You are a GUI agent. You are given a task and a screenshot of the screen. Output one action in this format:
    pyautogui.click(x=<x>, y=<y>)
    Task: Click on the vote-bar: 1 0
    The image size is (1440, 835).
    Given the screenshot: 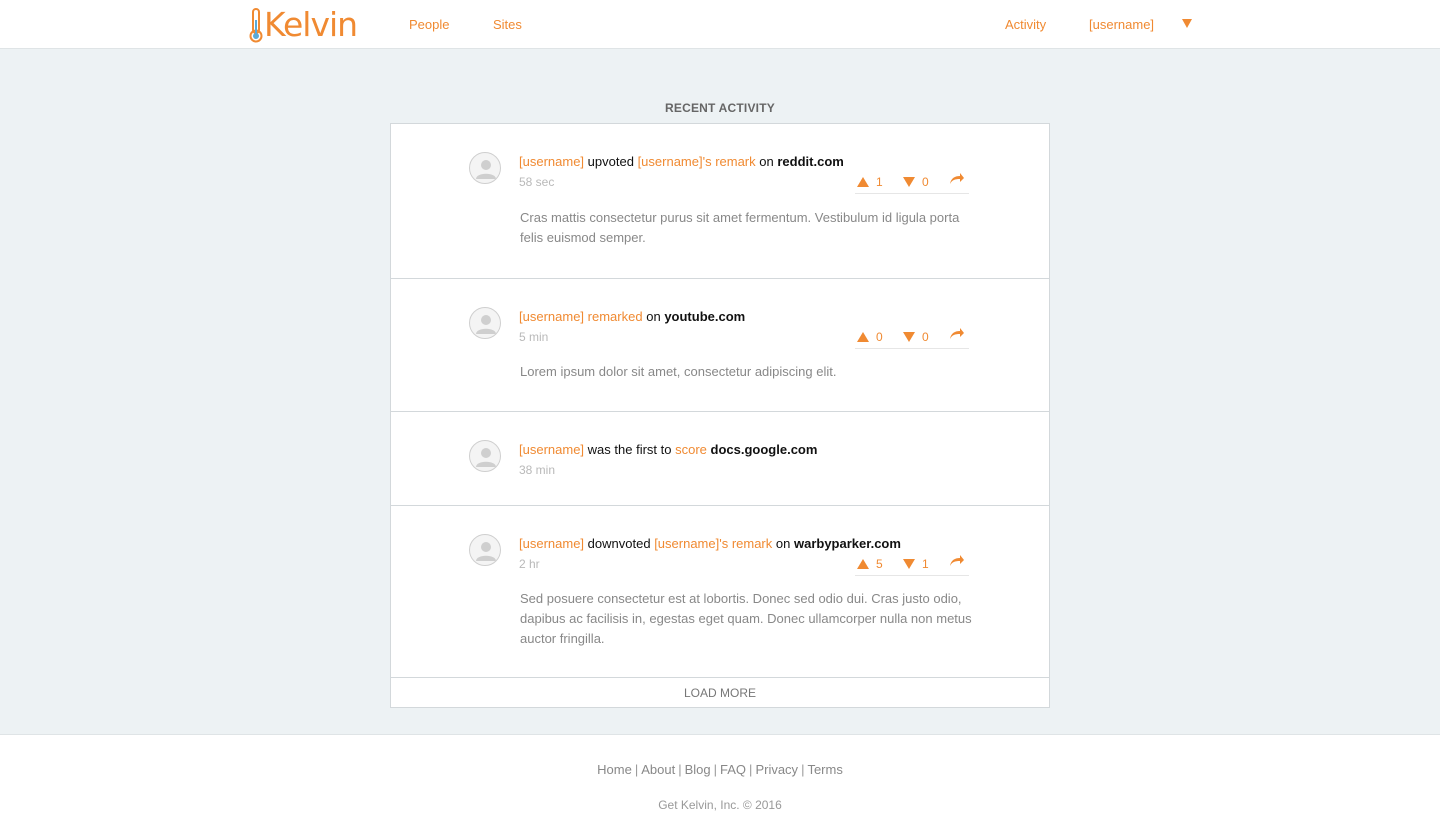 What is the action you would take?
    pyautogui.click(x=912, y=183)
    